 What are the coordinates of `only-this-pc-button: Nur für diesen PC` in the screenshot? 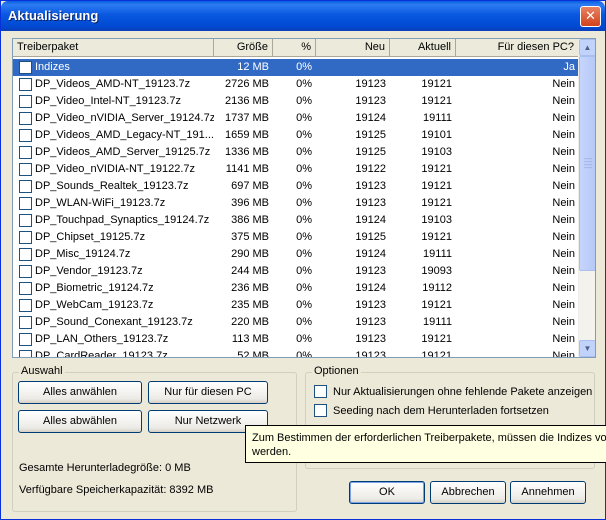 It's located at (208, 392).